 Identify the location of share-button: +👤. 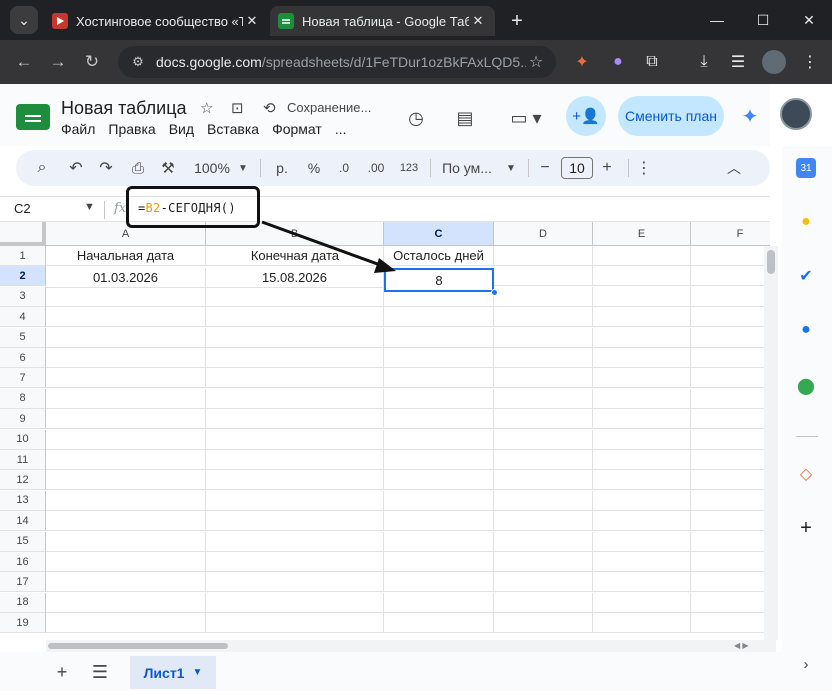
(586, 116).